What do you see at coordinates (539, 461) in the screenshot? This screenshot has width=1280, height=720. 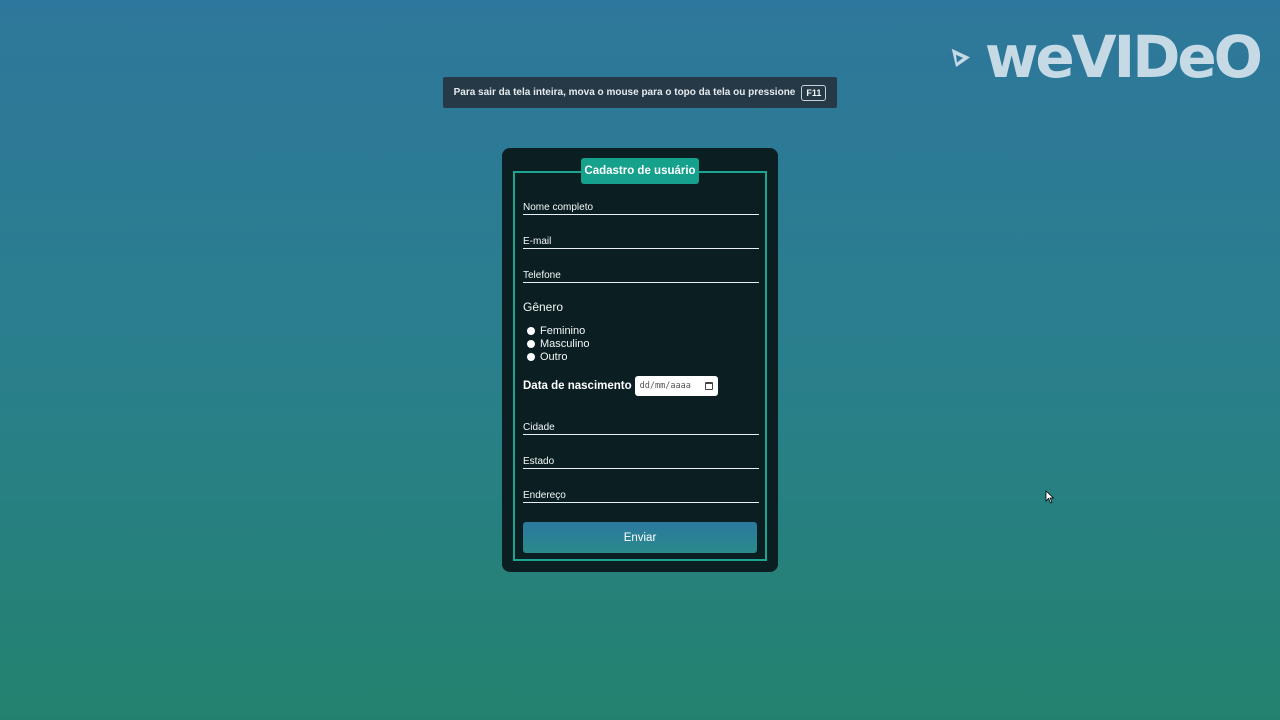 I see `estado-label: Estado` at bounding box center [539, 461].